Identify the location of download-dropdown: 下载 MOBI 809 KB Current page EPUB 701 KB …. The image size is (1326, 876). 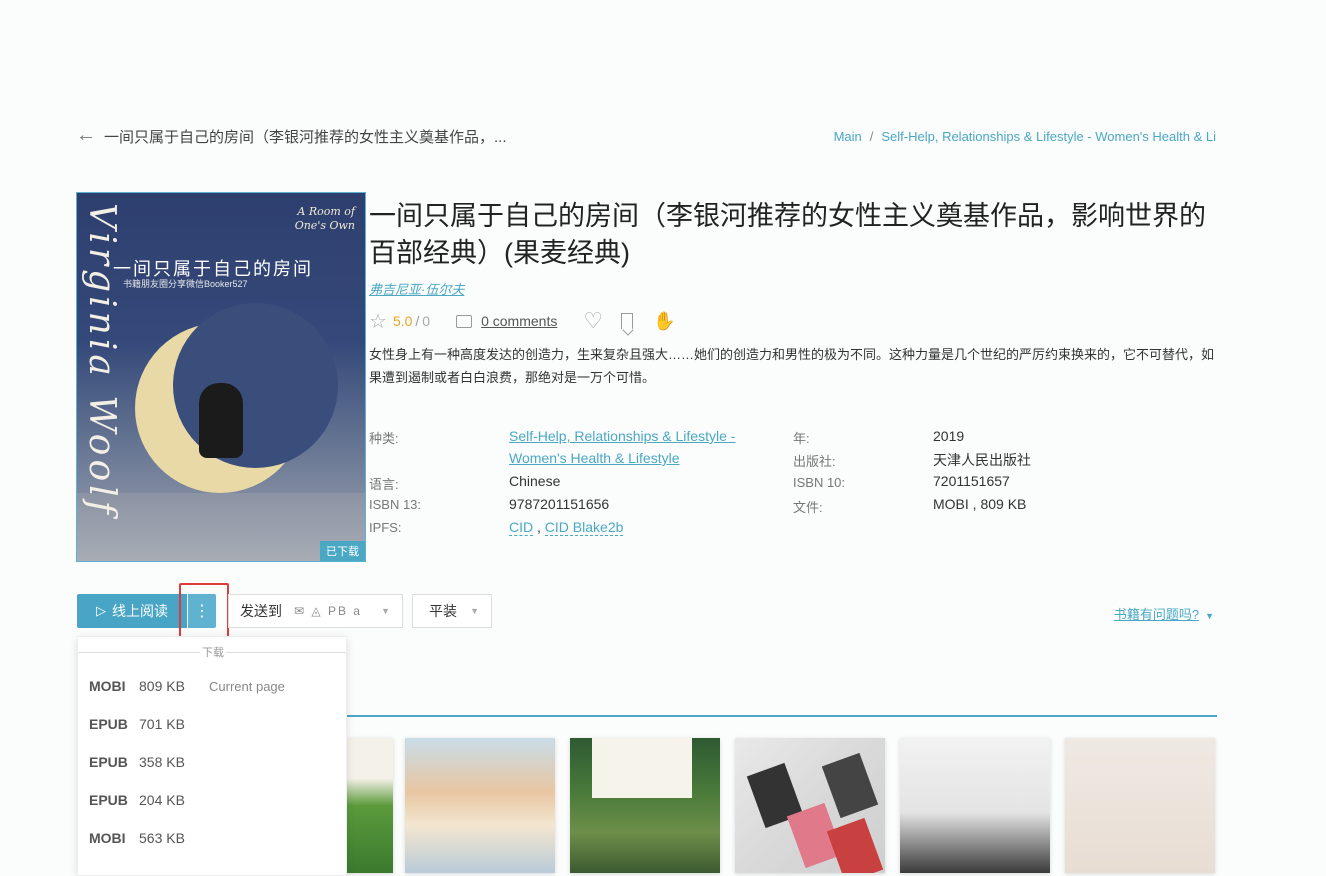
(212, 756).